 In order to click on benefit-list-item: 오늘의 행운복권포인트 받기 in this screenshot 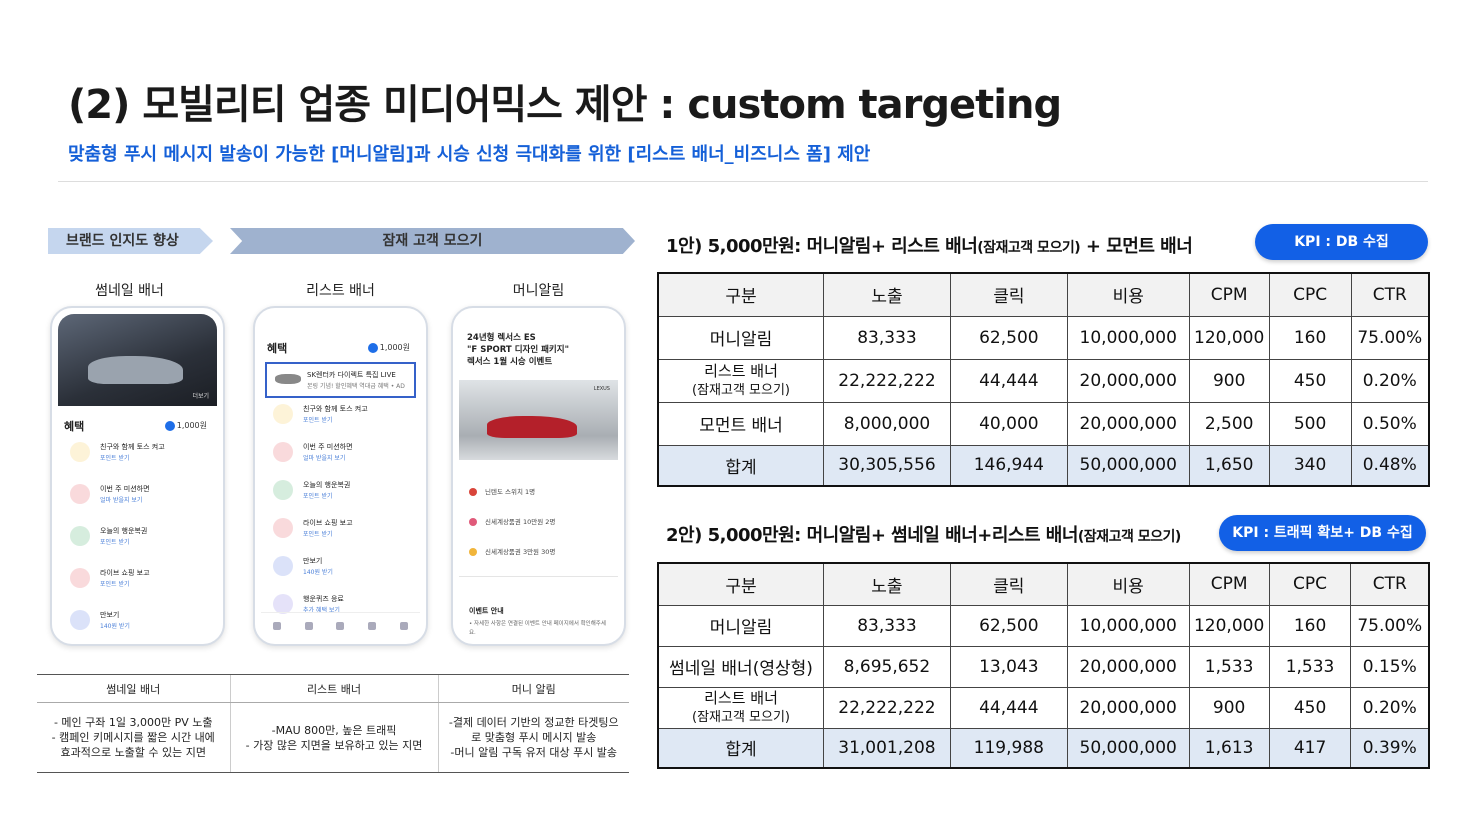, I will do `click(139, 537)`.